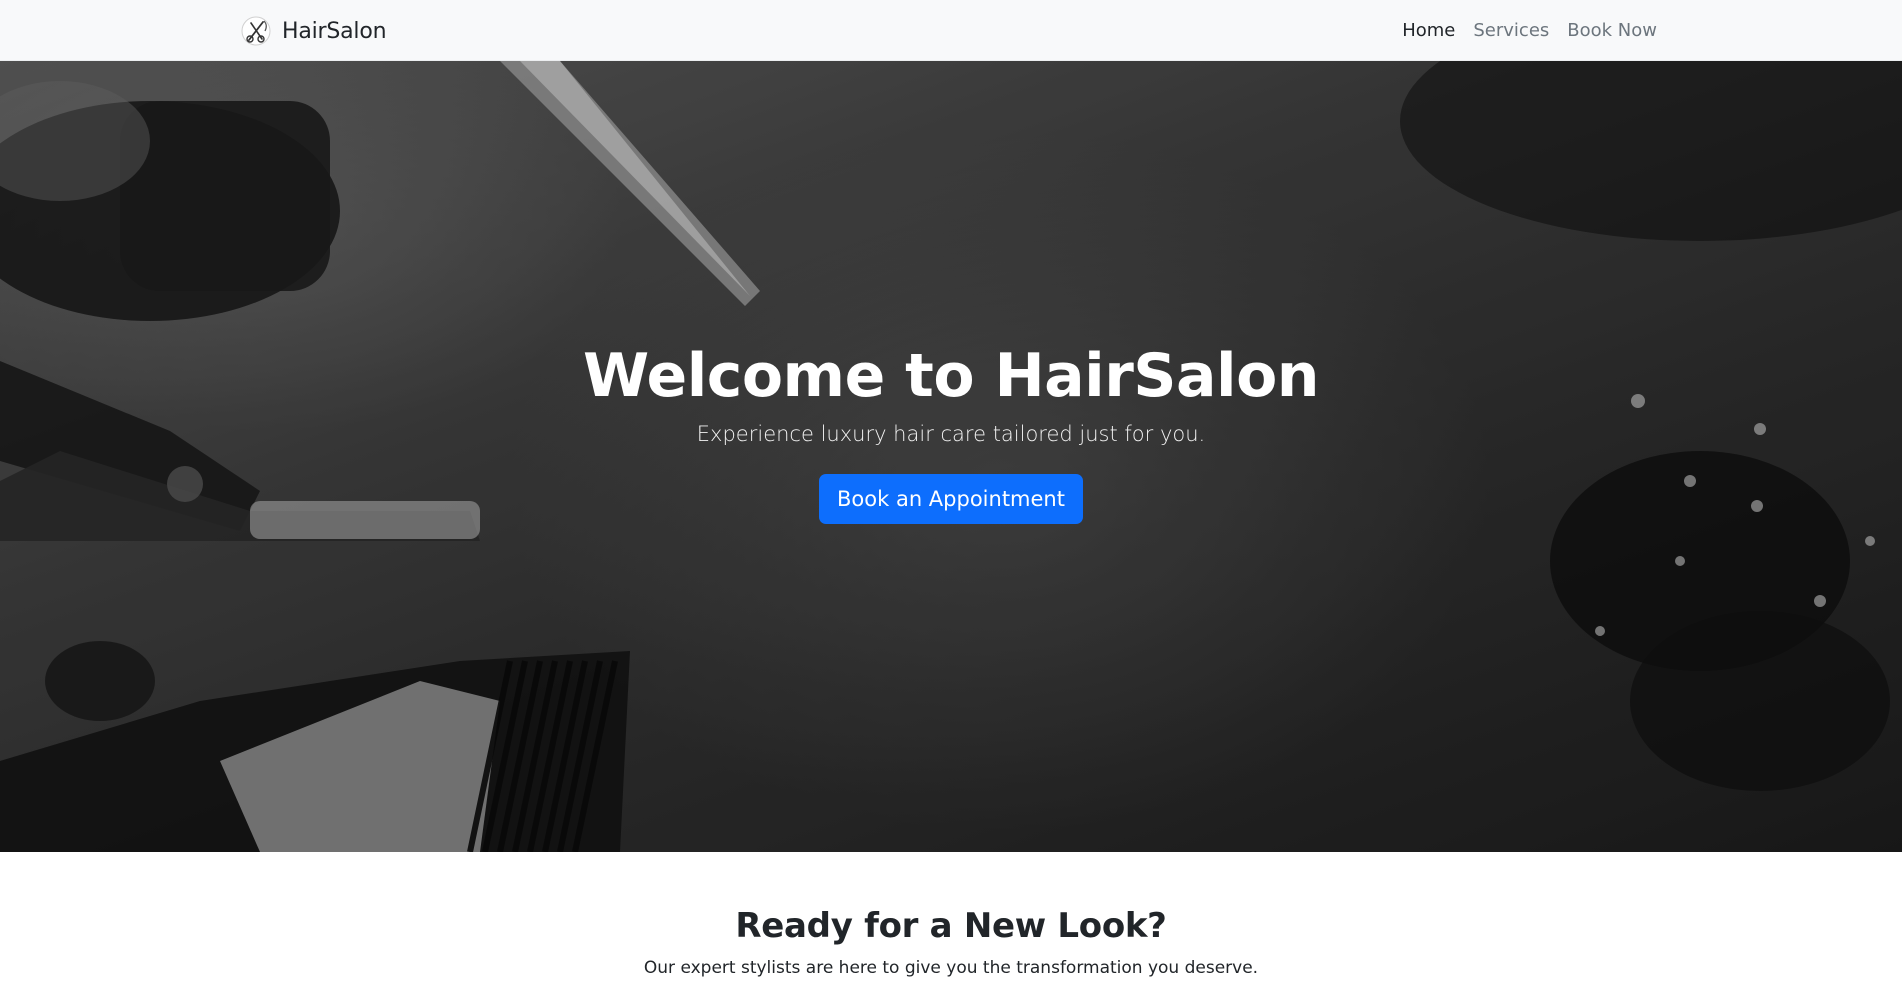  Describe the element at coordinates (334, 31) in the screenshot. I see `brand-name: HairSalon` at that location.